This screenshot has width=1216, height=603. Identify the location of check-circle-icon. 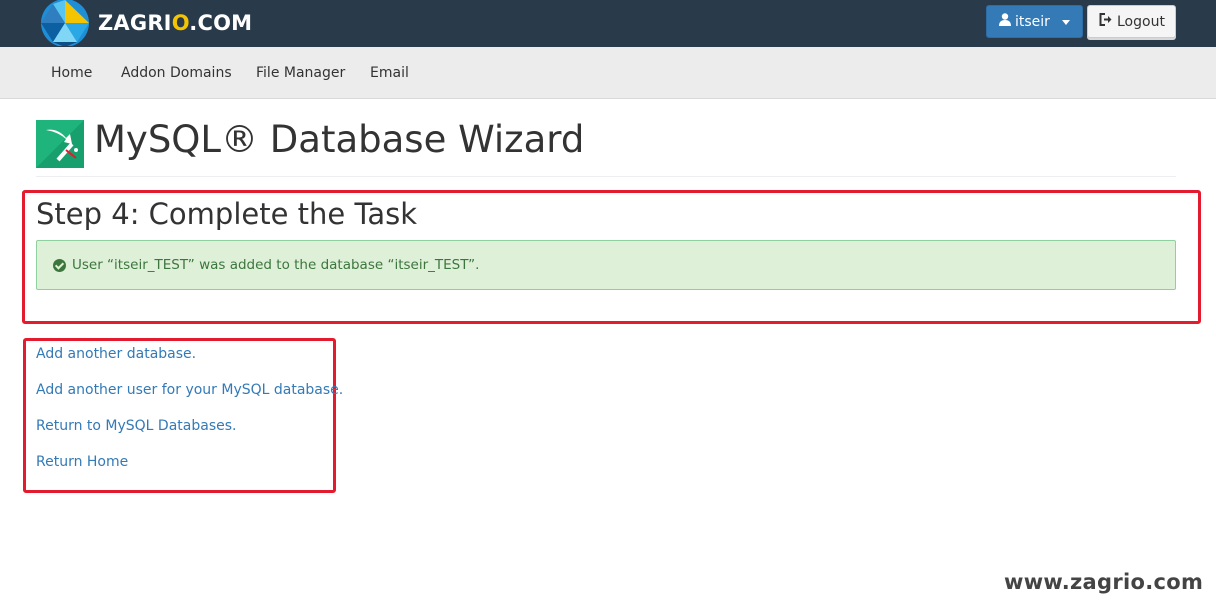
(59, 265).